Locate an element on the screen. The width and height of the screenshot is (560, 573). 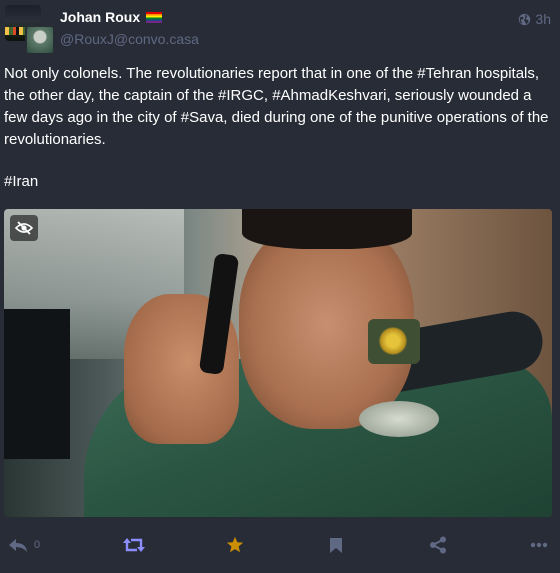
reply-button: 0 is located at coordinates (24, 545).